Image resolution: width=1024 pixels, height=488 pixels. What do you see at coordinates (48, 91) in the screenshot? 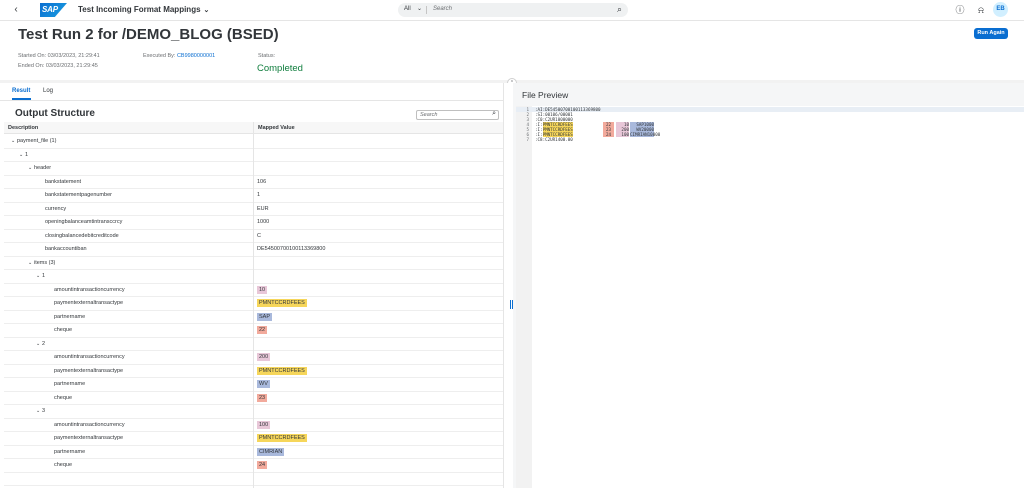
I see `tab-log: Log` at bounding box center [48, 91].